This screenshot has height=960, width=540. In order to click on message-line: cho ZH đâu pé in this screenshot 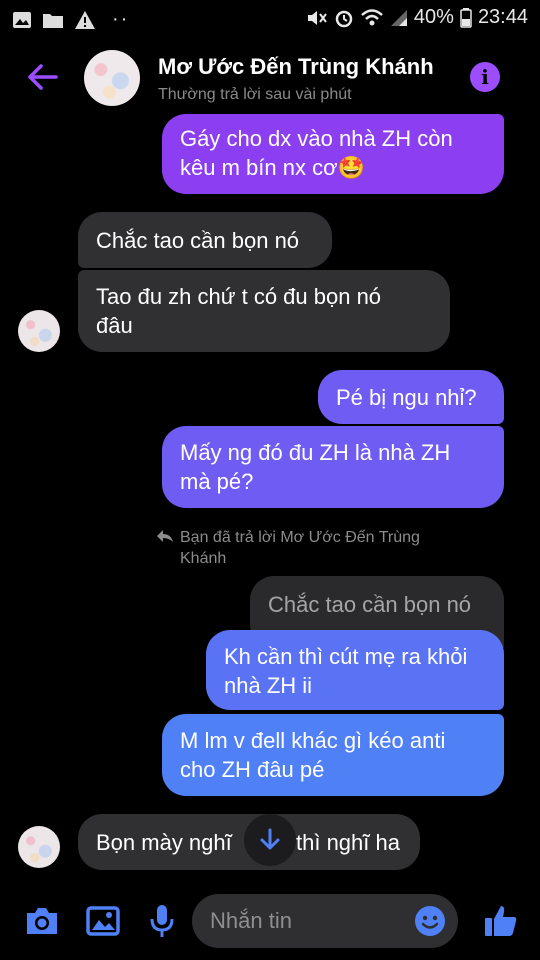, I will do `click(252, 769)`.